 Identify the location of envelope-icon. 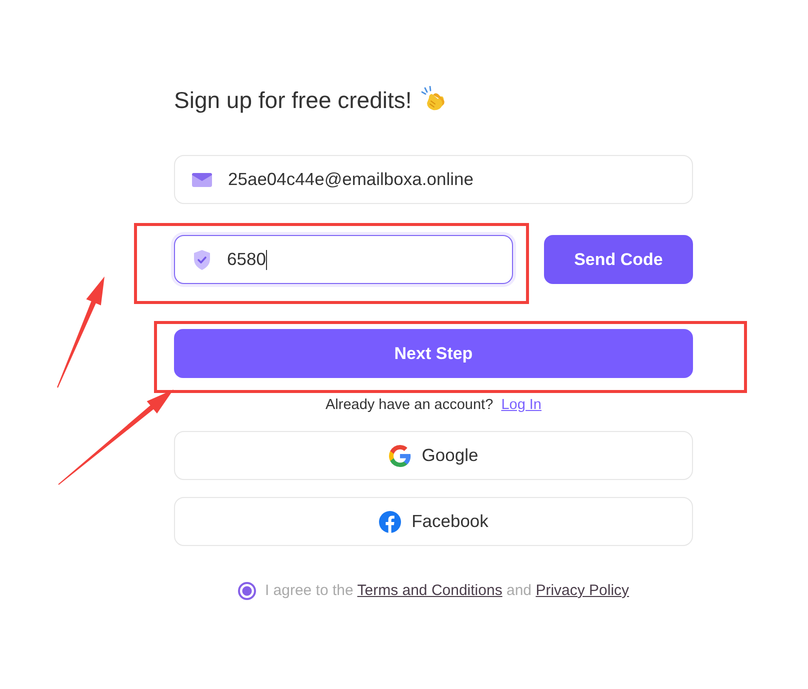
(202, 179).